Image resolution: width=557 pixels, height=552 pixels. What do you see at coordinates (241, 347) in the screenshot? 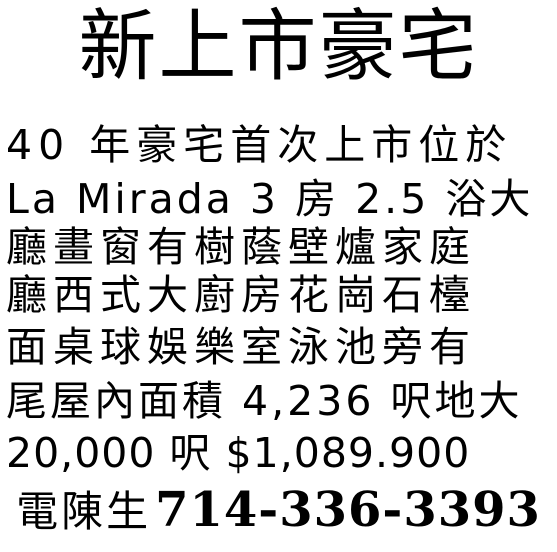
I see `ad-line-5: 面桌球娛樂室泳池旁有` at bounding box center [241, 347].